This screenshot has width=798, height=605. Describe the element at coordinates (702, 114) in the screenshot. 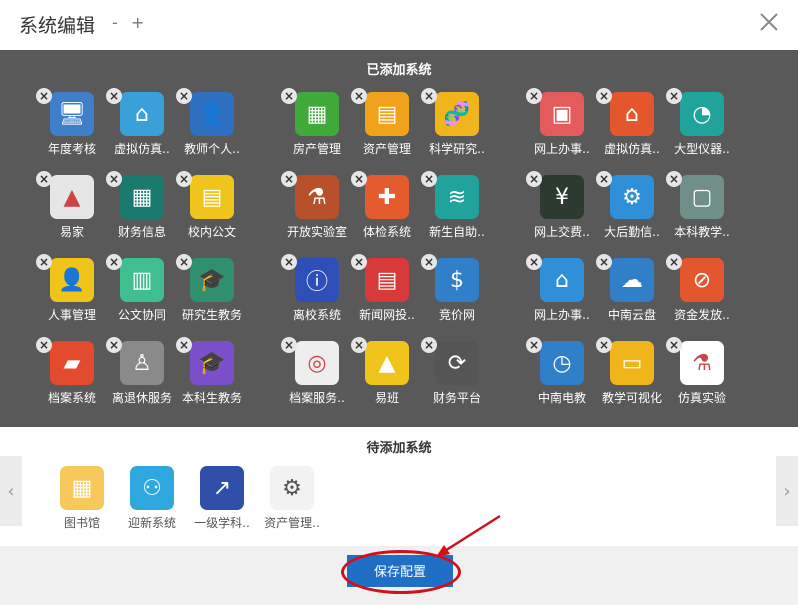

I see `system-icon: ◔` at that location.